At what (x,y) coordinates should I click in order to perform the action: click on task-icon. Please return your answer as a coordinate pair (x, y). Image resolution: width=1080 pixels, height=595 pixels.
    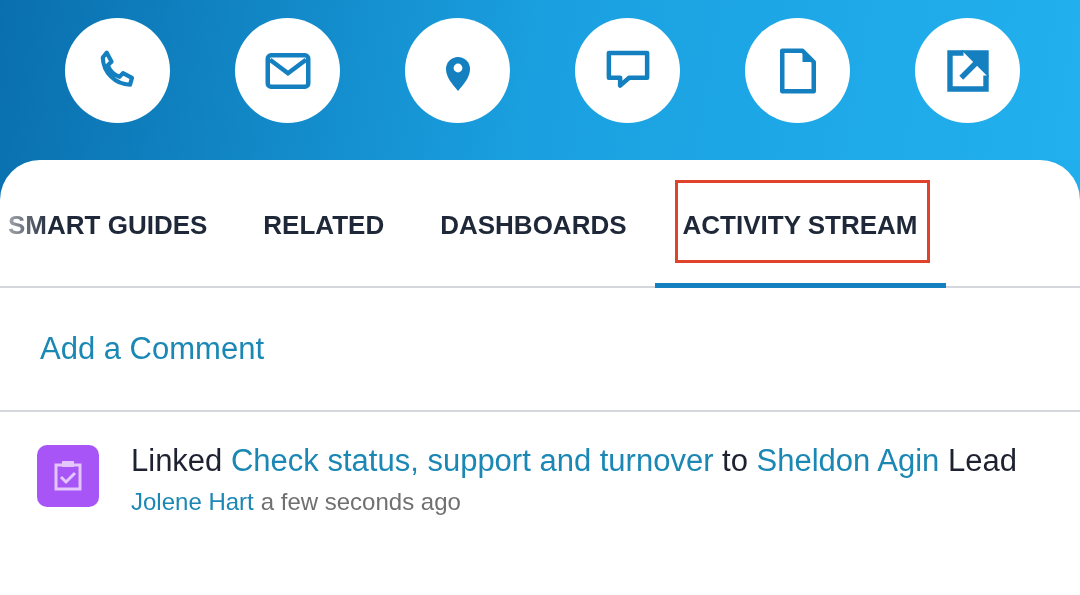
    Looking at the image, I should click on (68, 476).